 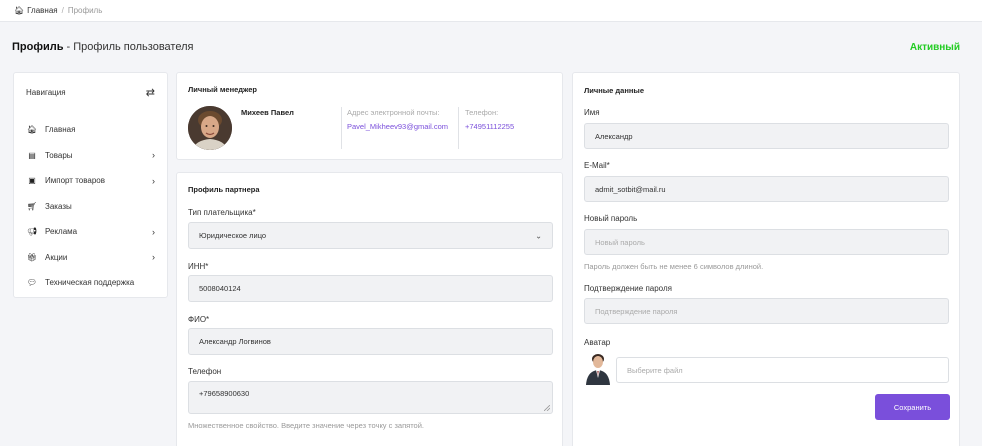 What do you see at coordinates (766, 311) in the screenshot?
I see `confirm-password-input: Подтверждение пароля` at bounding box center [766, 311].